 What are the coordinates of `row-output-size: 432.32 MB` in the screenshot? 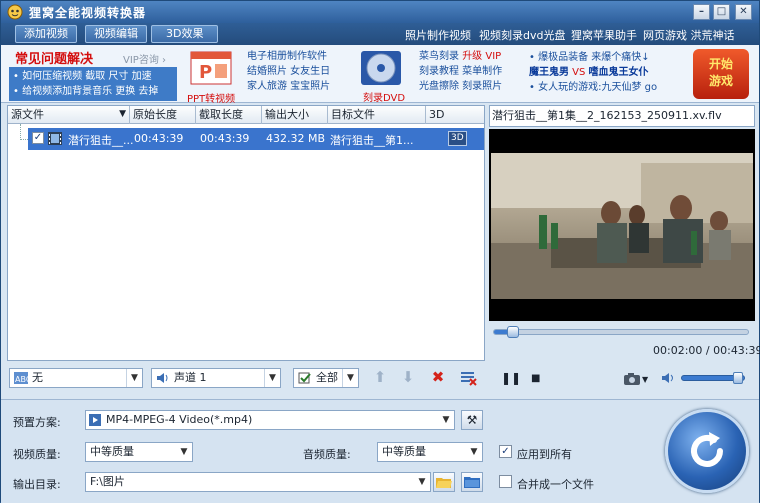 It's located at (296, 138).